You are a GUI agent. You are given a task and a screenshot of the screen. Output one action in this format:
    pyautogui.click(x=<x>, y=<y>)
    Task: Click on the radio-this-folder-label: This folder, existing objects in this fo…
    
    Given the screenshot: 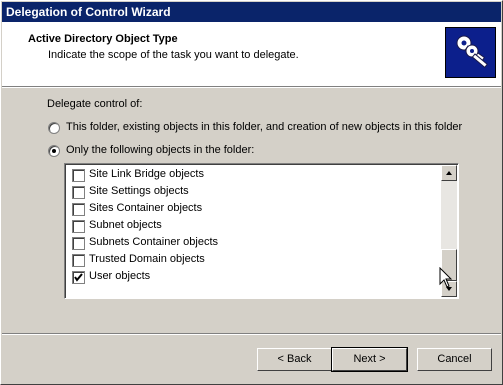 What is the action you would take?
    pyautogui.click(x=264, y=127)
    